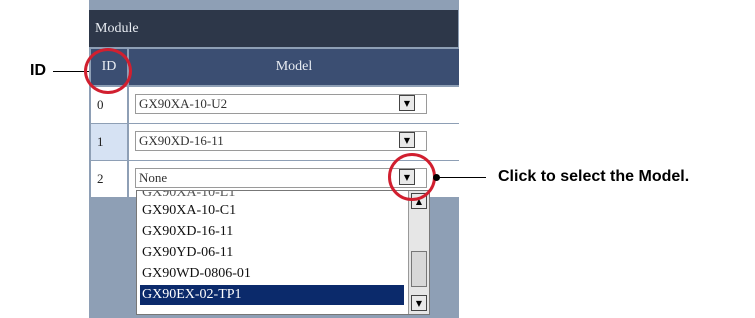 This screenshot has height=318, width=755. What do you see at coordinates (419, 269) in the screenshot?
I see `scrollbar-thumb` at bounding box center [419, 269].